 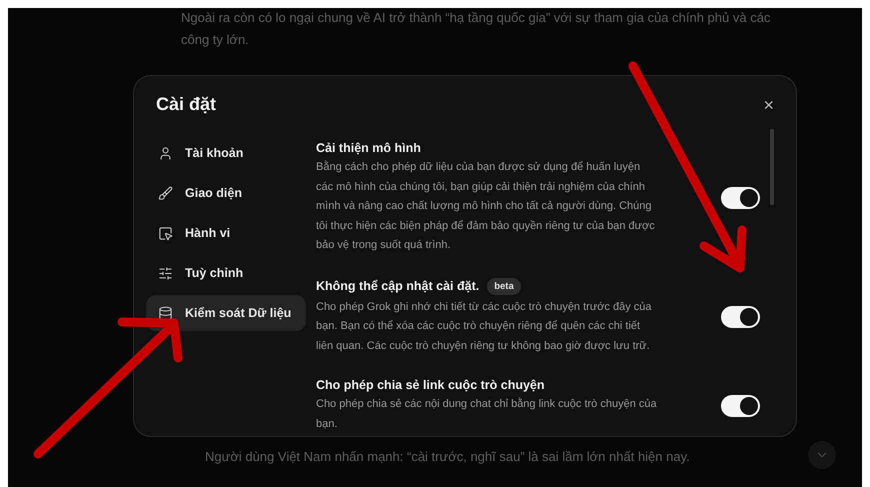 What do you see at coordinates (165, 153) in the screenshot?
I see `user-icon` at bounding box center [165, 153].